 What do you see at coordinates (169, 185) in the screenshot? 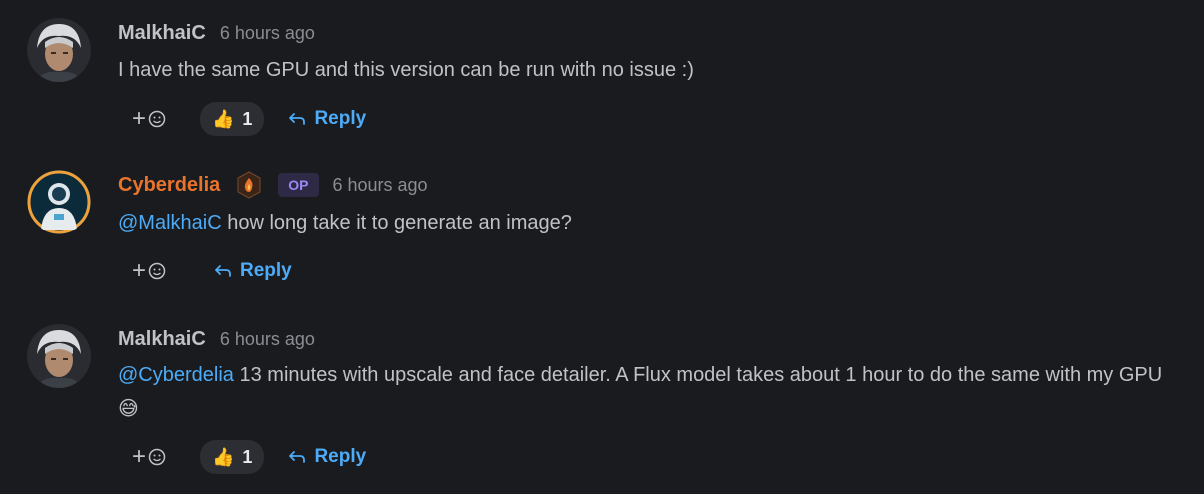
I see `username: Cyberdelia` at bounding box center [169, 185].